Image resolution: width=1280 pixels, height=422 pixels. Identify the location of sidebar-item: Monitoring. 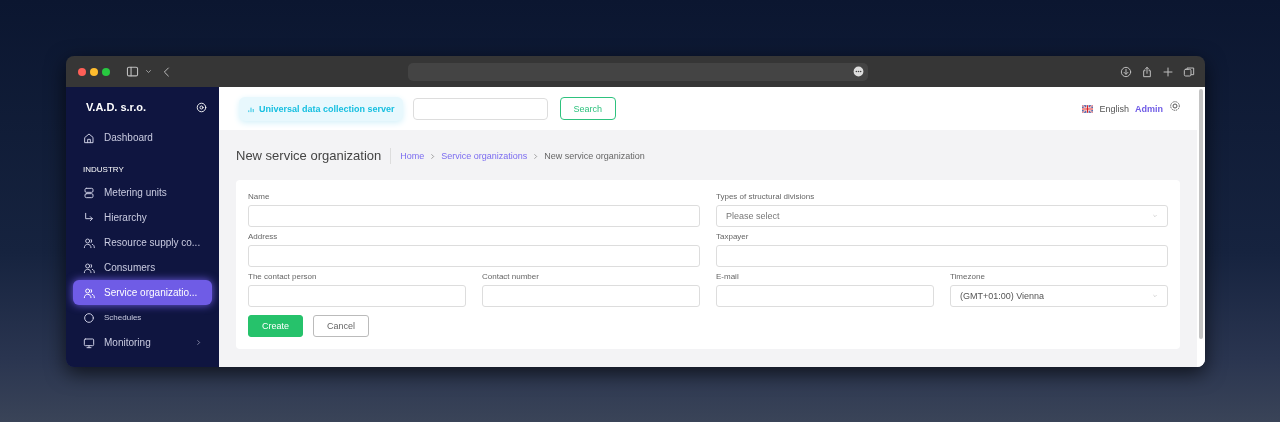
(142, 342).